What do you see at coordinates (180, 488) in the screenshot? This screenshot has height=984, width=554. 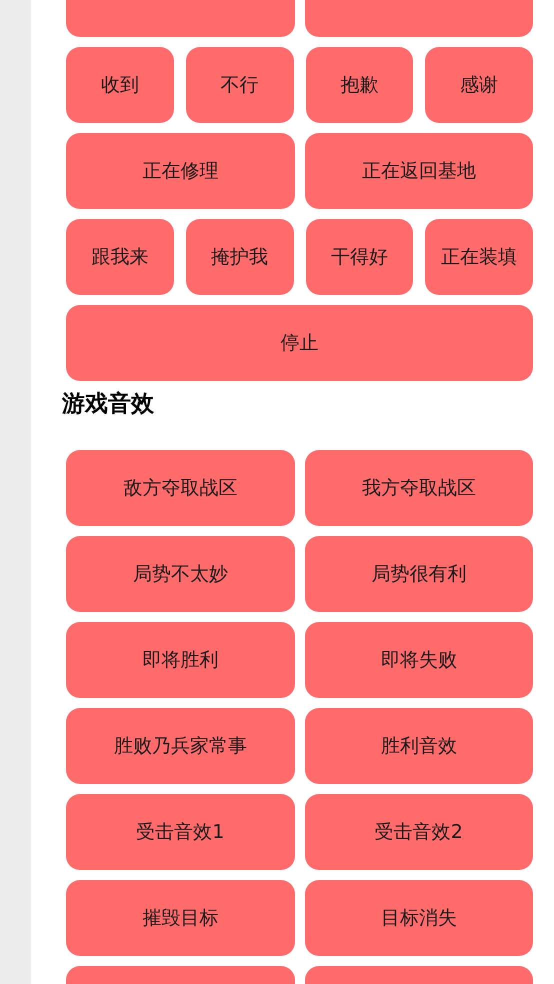 I see `sound-button: 敌方夺取战区` at bounding box center [180, 488].